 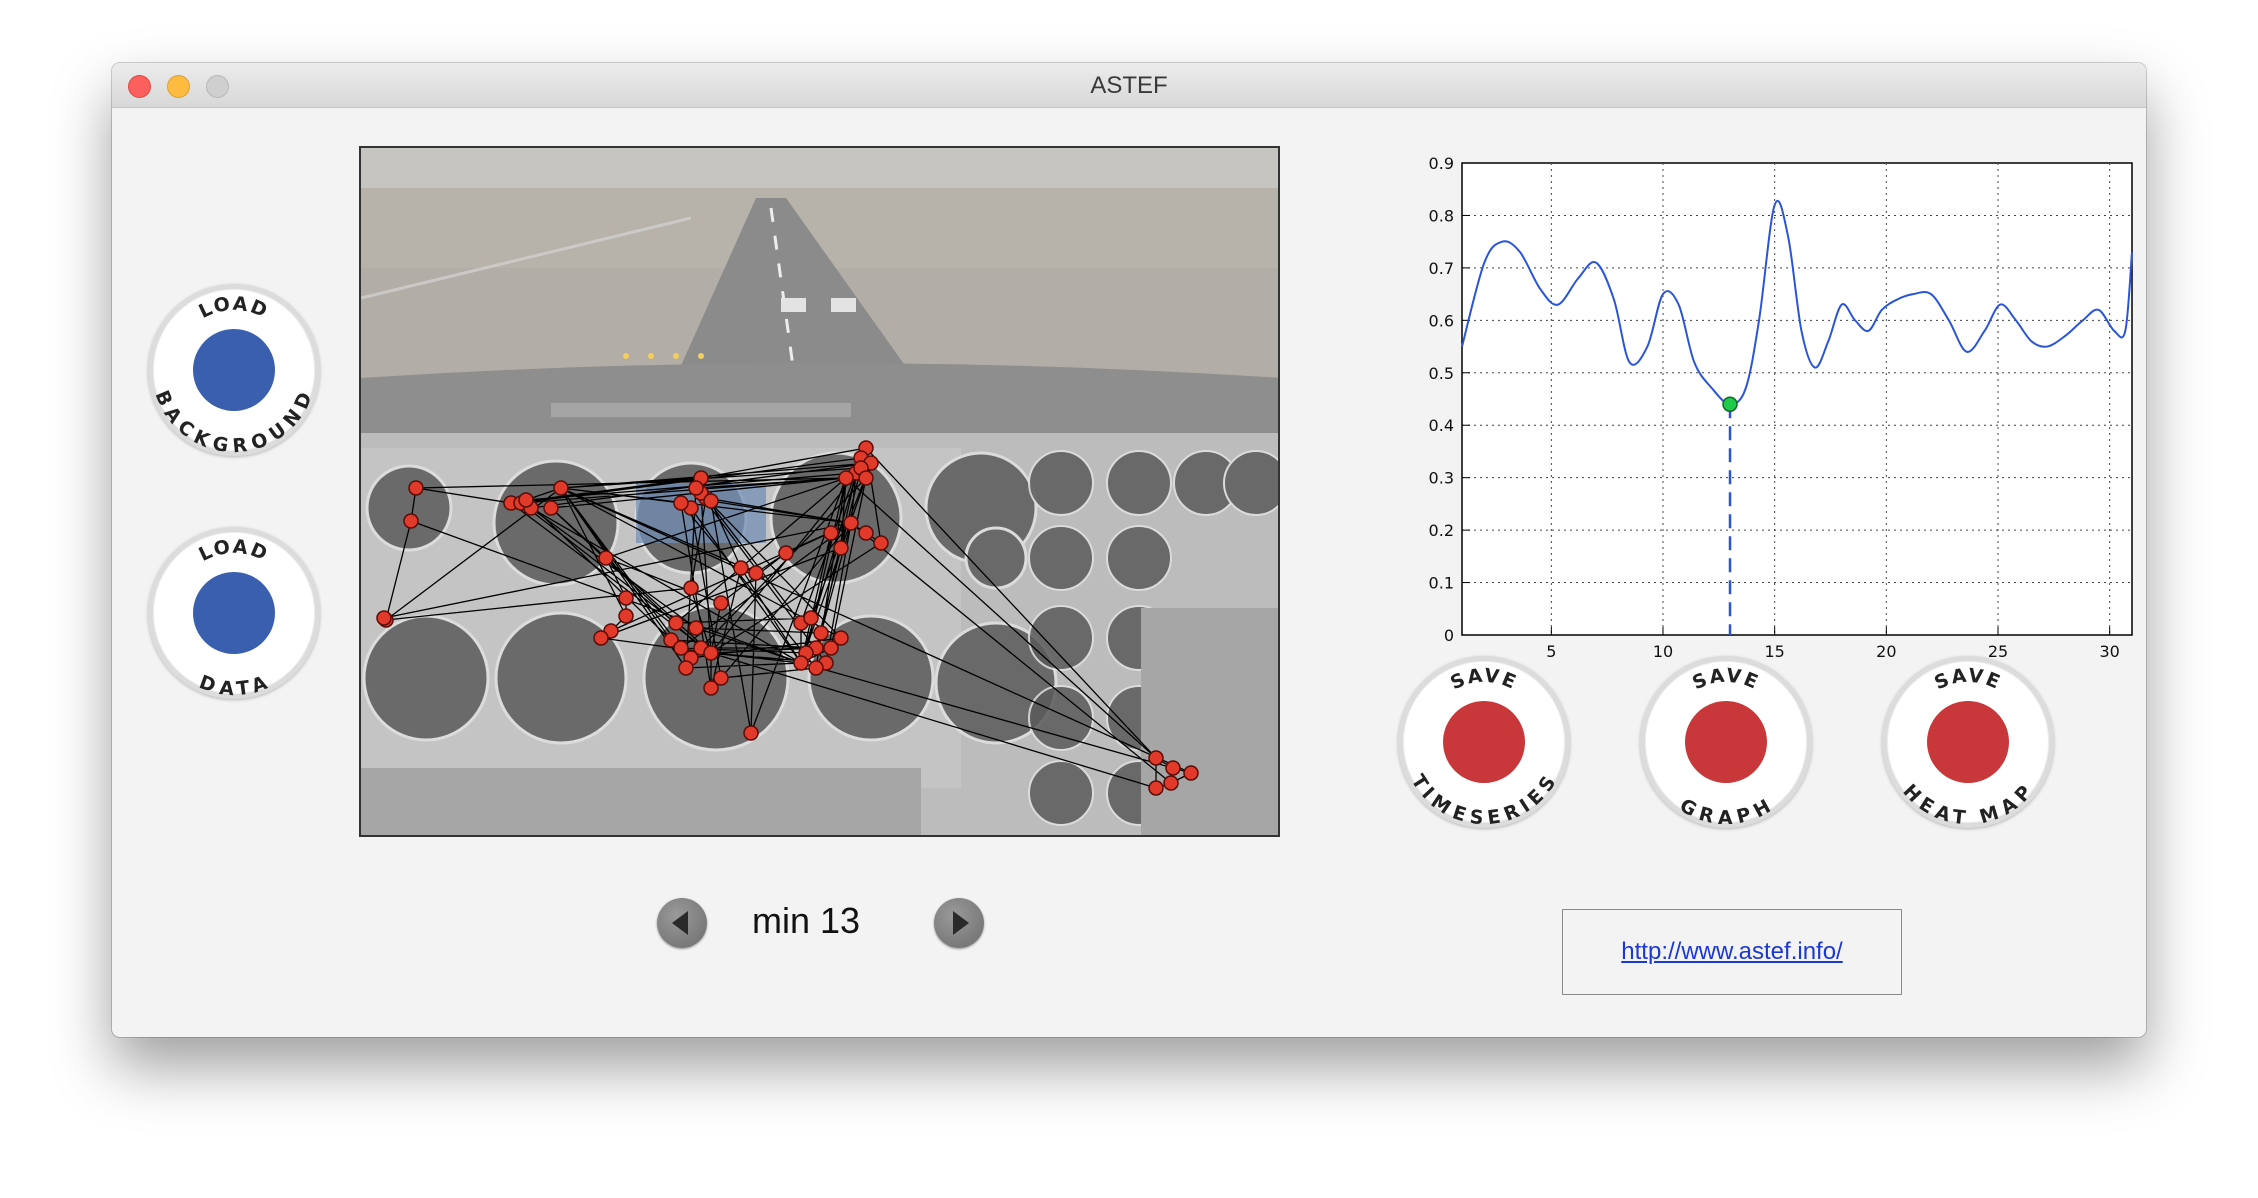 I want to click on load-background-button: LOAD BACKGROUND, so click(x=234, y=370).